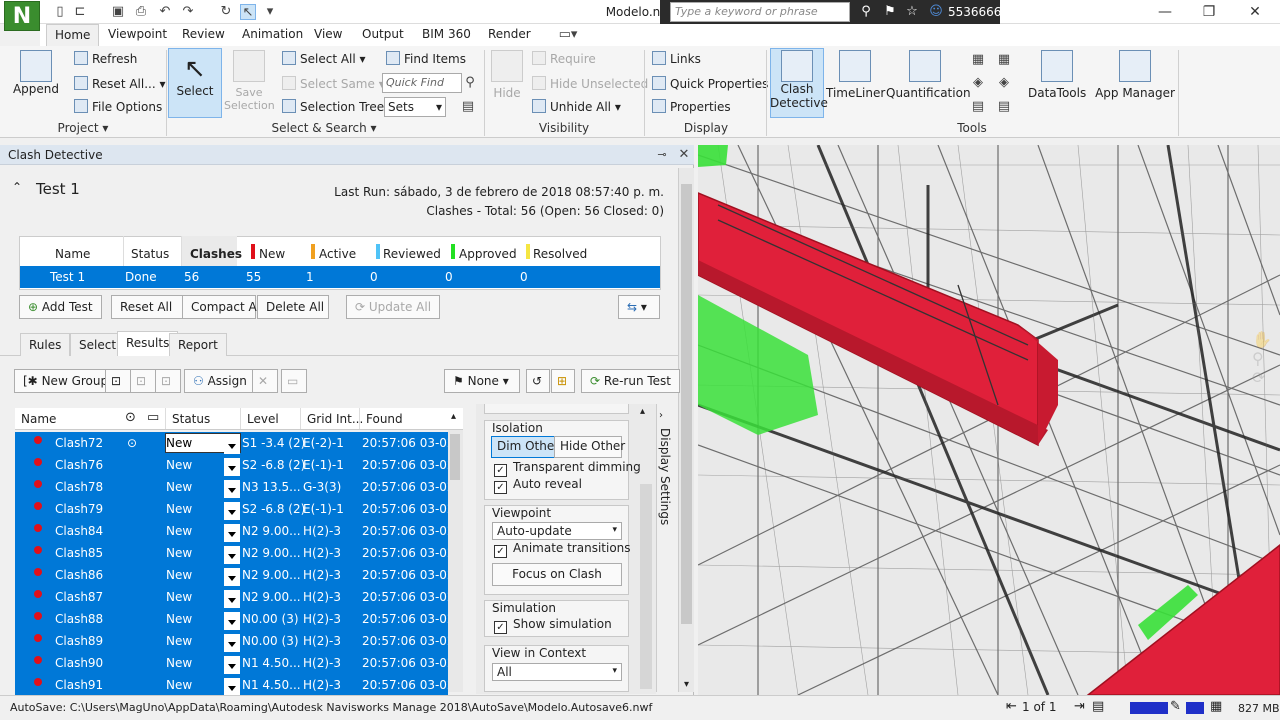 This screenshot has height=720, width=1280. What do you see at coordinates (324, 128) in the screenshot?
I see `select-search-group-label: Select & Search ▾` at bounding box center [324, 128].